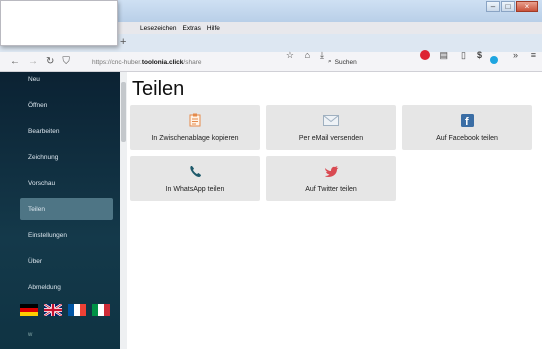  What do you see at coordinates (48, 235) in the screenshot?
I see `sidebar-item-label: Einstellungen` at bounding box center [48, 235].